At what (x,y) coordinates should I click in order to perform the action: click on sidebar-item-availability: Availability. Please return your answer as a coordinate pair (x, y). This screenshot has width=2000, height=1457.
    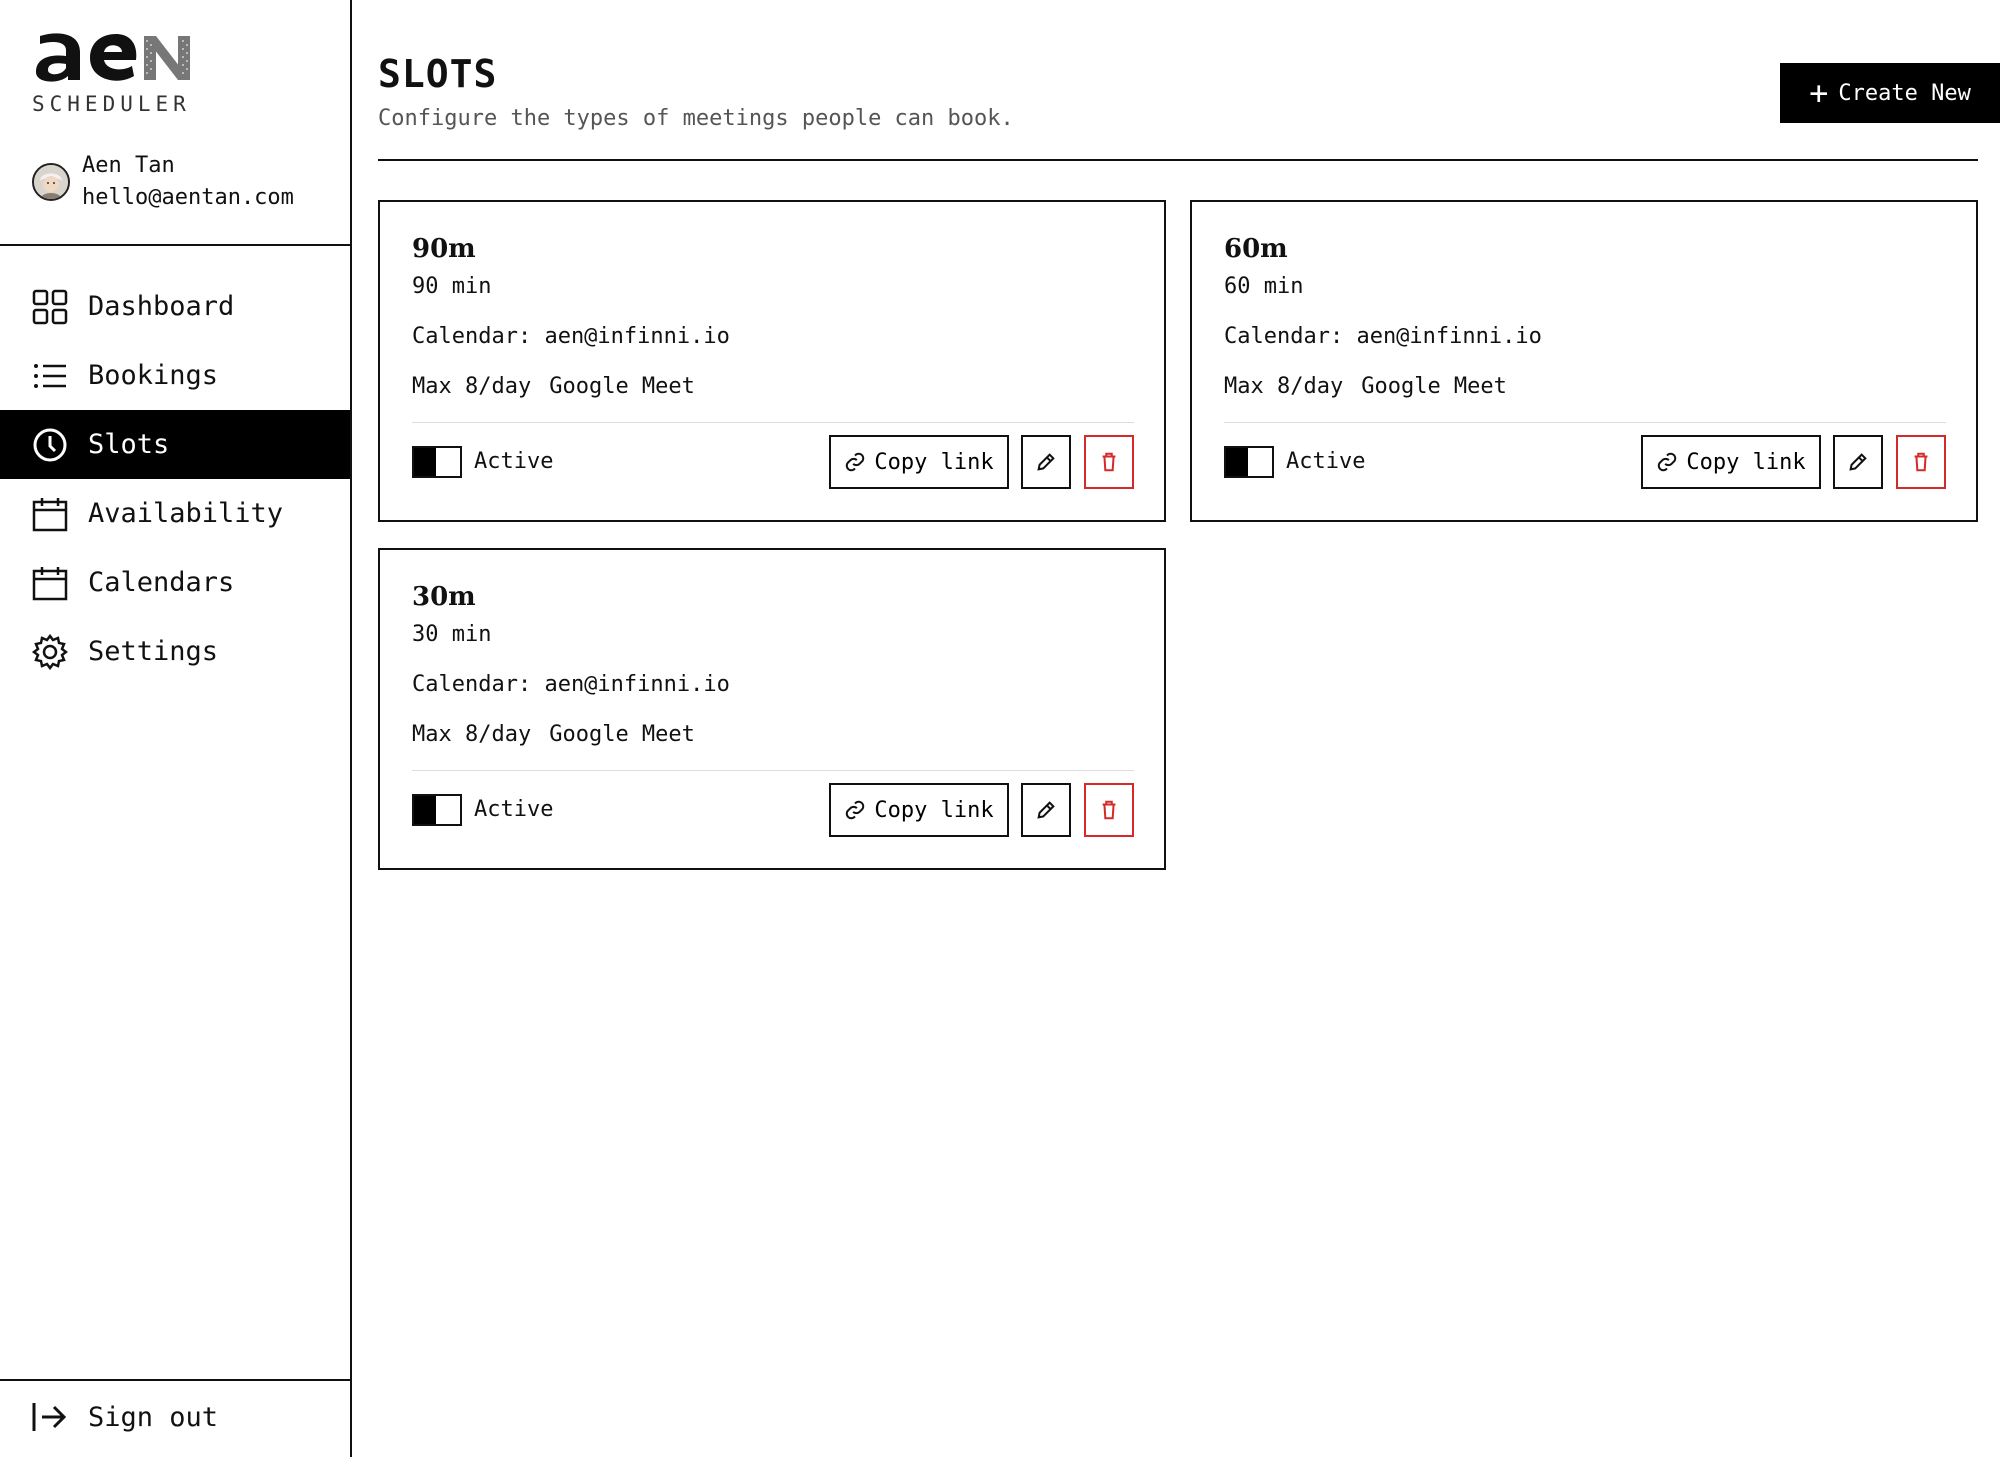
    Looking at the image, I should click on (175, 513).